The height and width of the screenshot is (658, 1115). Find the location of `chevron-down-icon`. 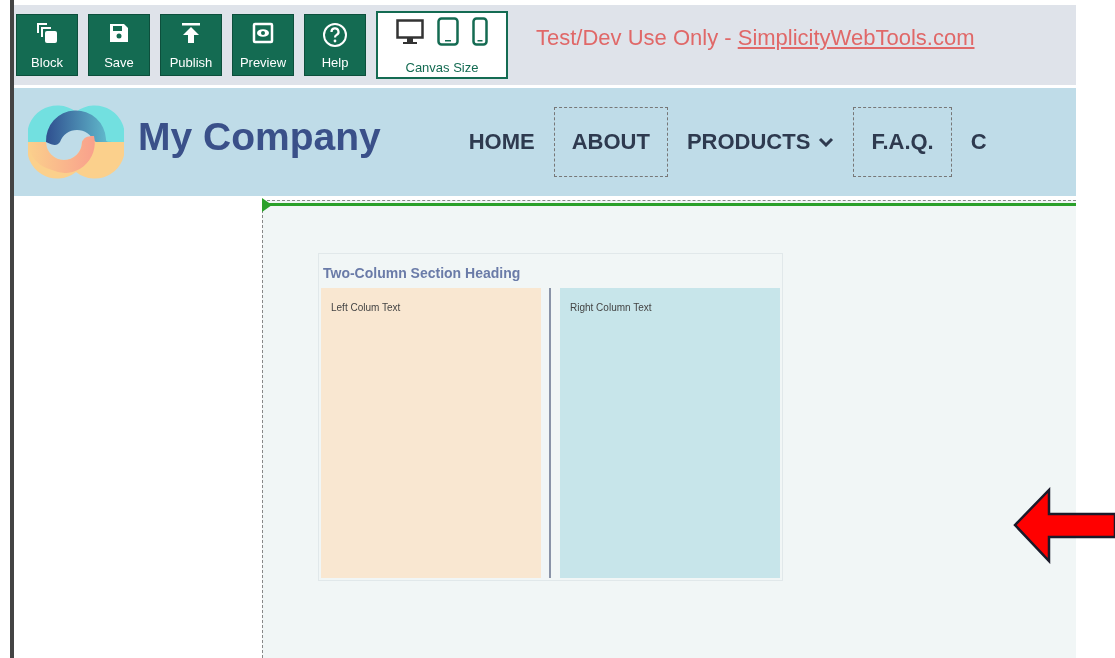

chevron-down-icon is located at coordinates (826, 142).